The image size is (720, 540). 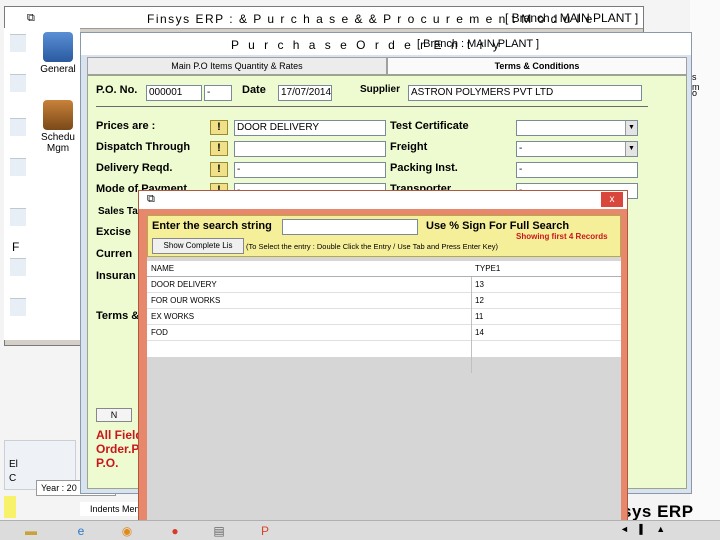 I want to click on dispatch-input, so click(x=310, y=149).